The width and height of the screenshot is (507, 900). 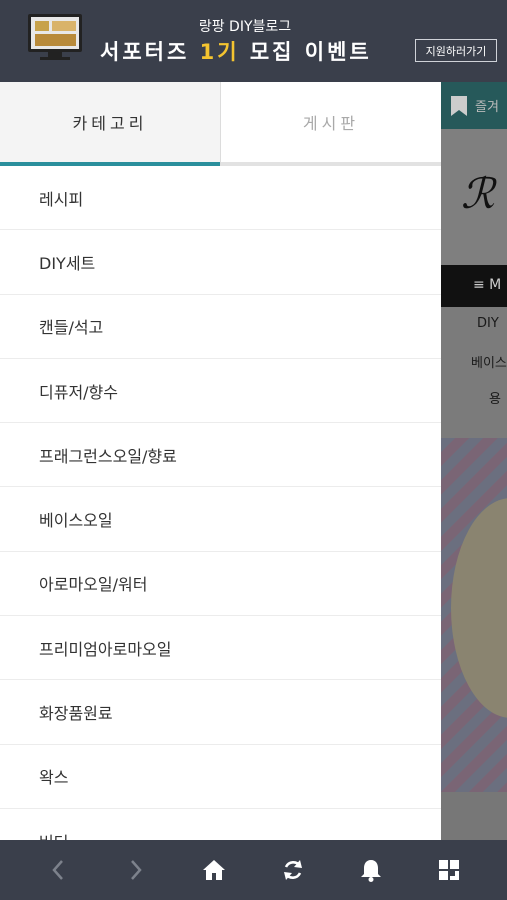 What do you see at coordinates (220, 455) in the screenshot?
I see `list-item: 프래그런스오일/향료` at bounding box center [220, 455].